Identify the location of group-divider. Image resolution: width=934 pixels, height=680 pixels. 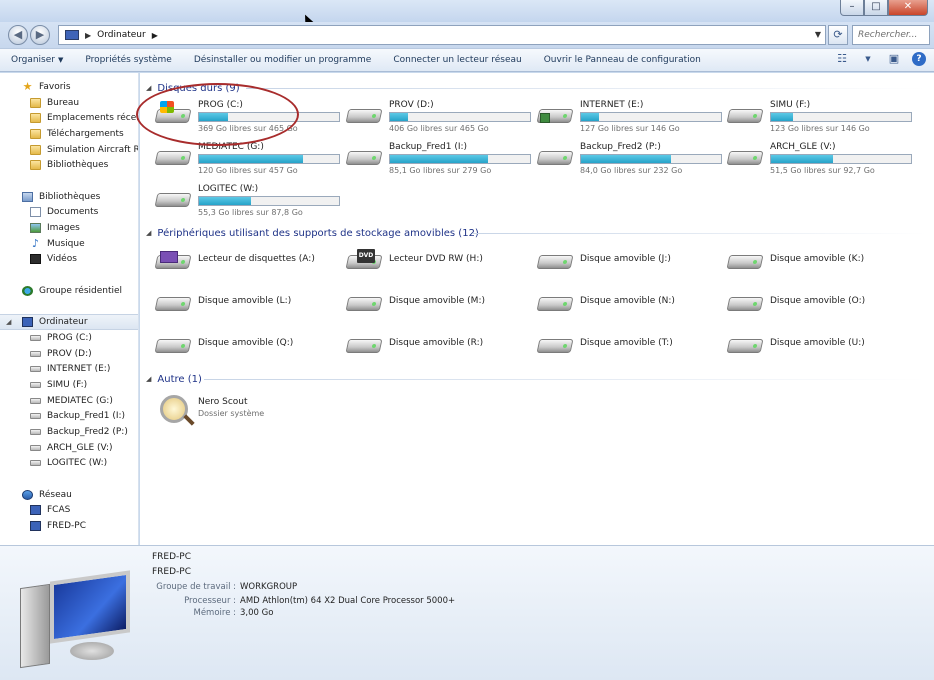
(565, 379).